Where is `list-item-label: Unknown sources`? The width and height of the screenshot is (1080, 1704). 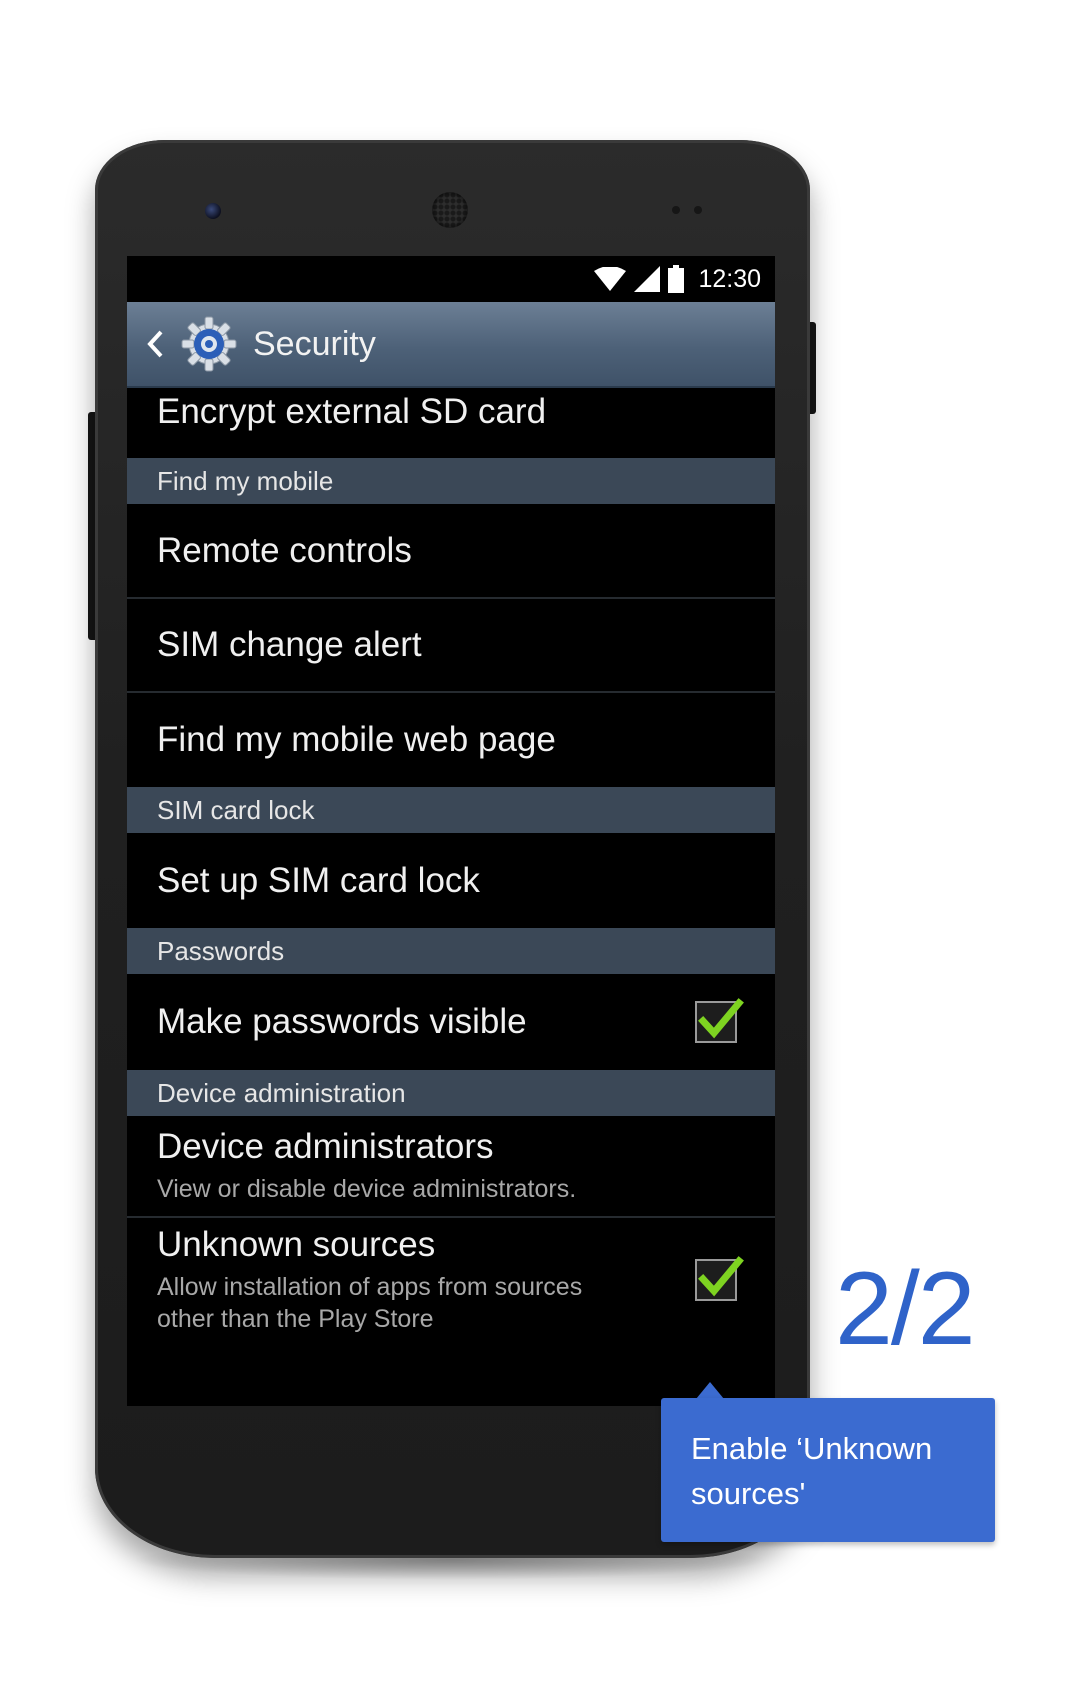 list-item-label: Unknown sources is located at coordinates (296, 1244).